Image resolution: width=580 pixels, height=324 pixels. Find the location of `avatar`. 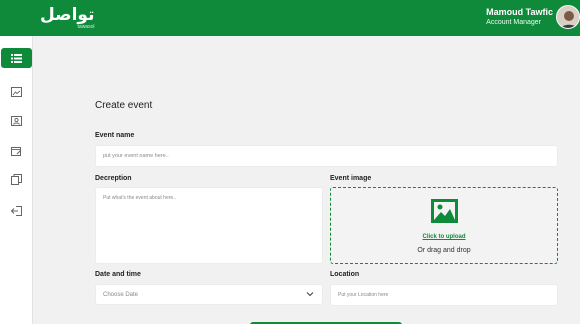

avatar is located at coordinates (568, 17).